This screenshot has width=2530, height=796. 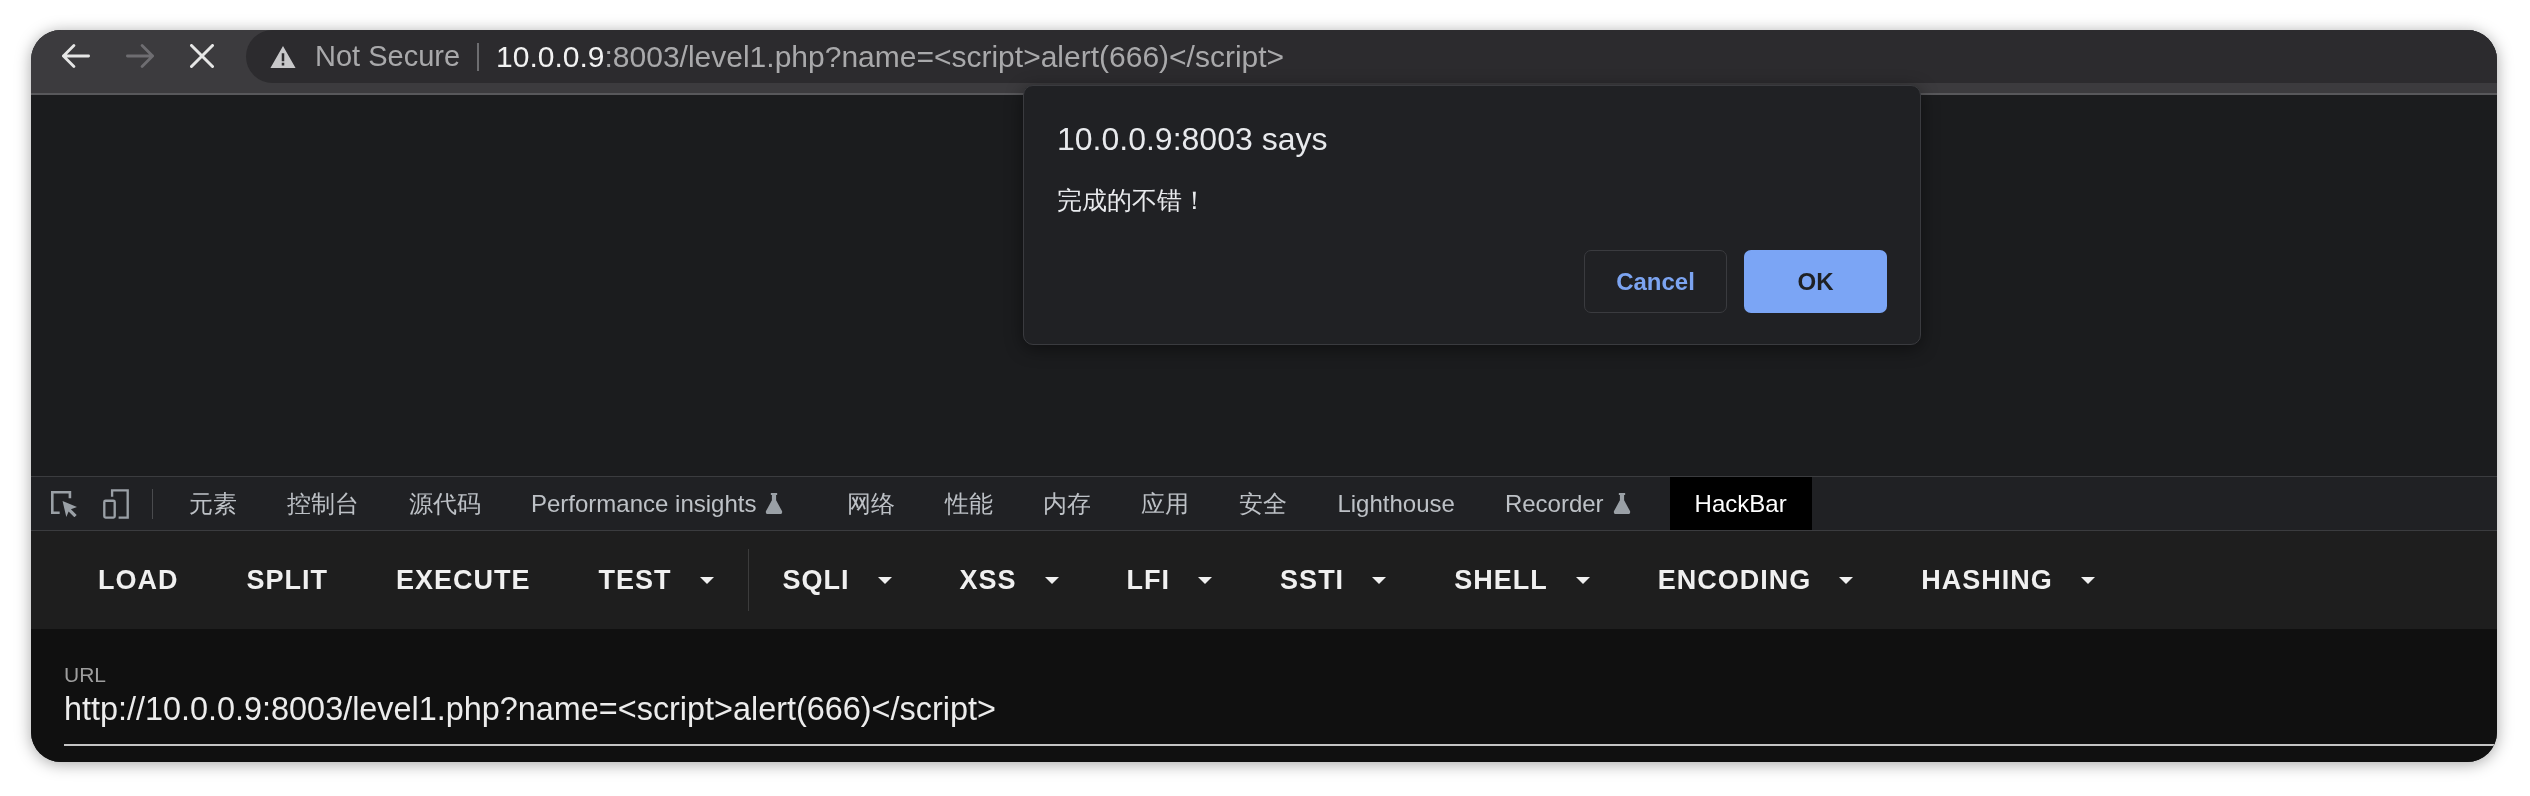 What do you see at coordinates (1169, 580) in the screenshot?
I see `dropdown-button: LFI` at bounding box center [1169, 580].